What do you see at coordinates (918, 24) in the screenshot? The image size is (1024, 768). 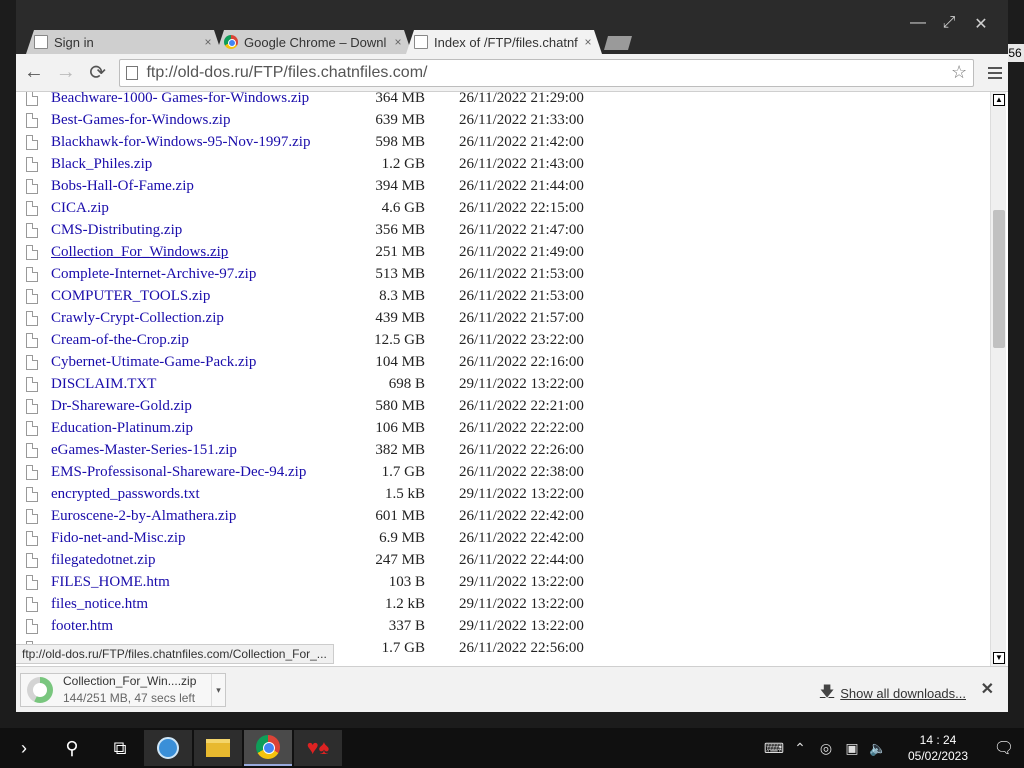 I see `minimize-button: —` at bounding box center [918, 24].